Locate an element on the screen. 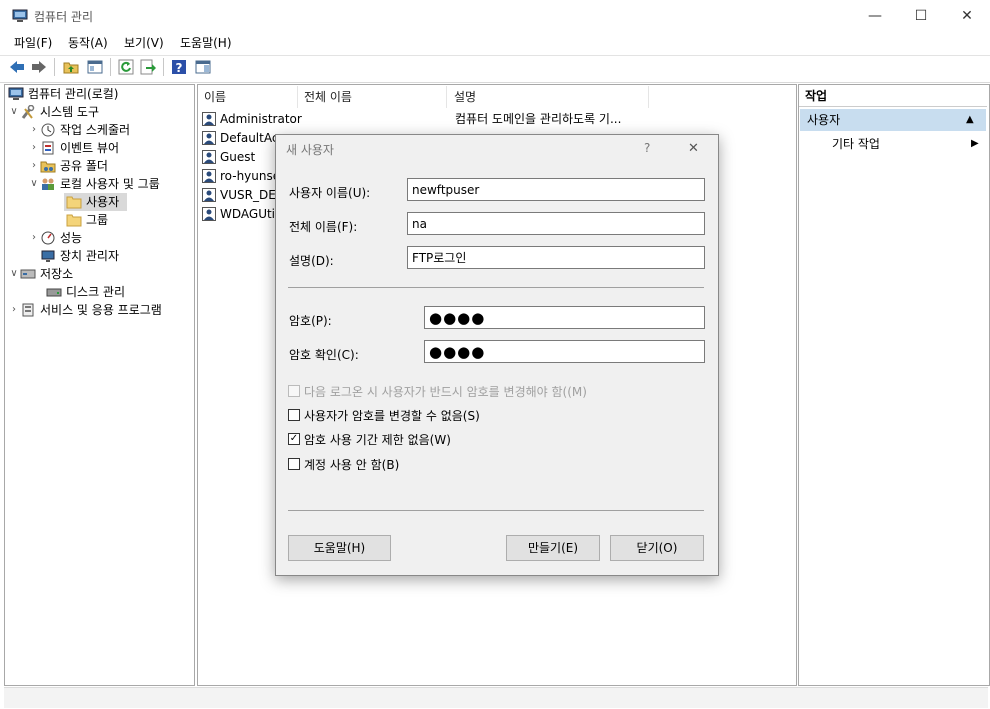 The height and width of the screenshot is (709, 990). computer-management-icon is located at coordinates (20, 16).